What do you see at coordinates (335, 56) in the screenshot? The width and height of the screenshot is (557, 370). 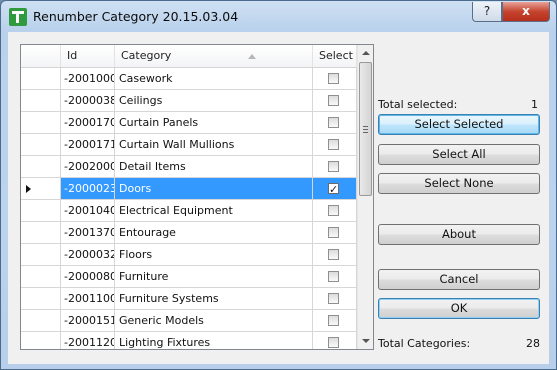 I see `column-header-select: Select` at bounding box center [335, 56].